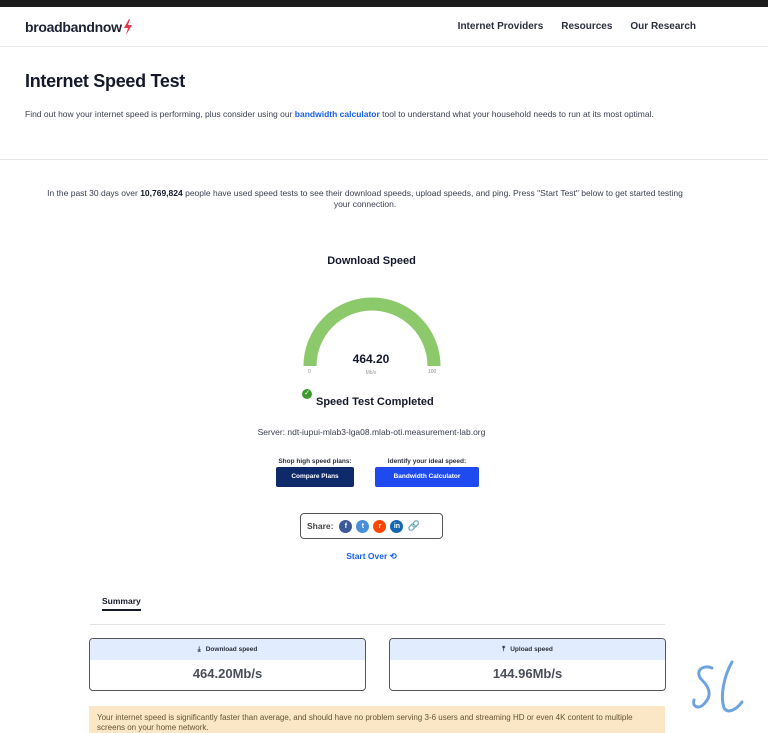 The height and width of the screenshot is (733, 768). What do you see at coordinates (384, 3) in the screenshot?
I see `browser-top-strip` at bounding box center [384, 3].